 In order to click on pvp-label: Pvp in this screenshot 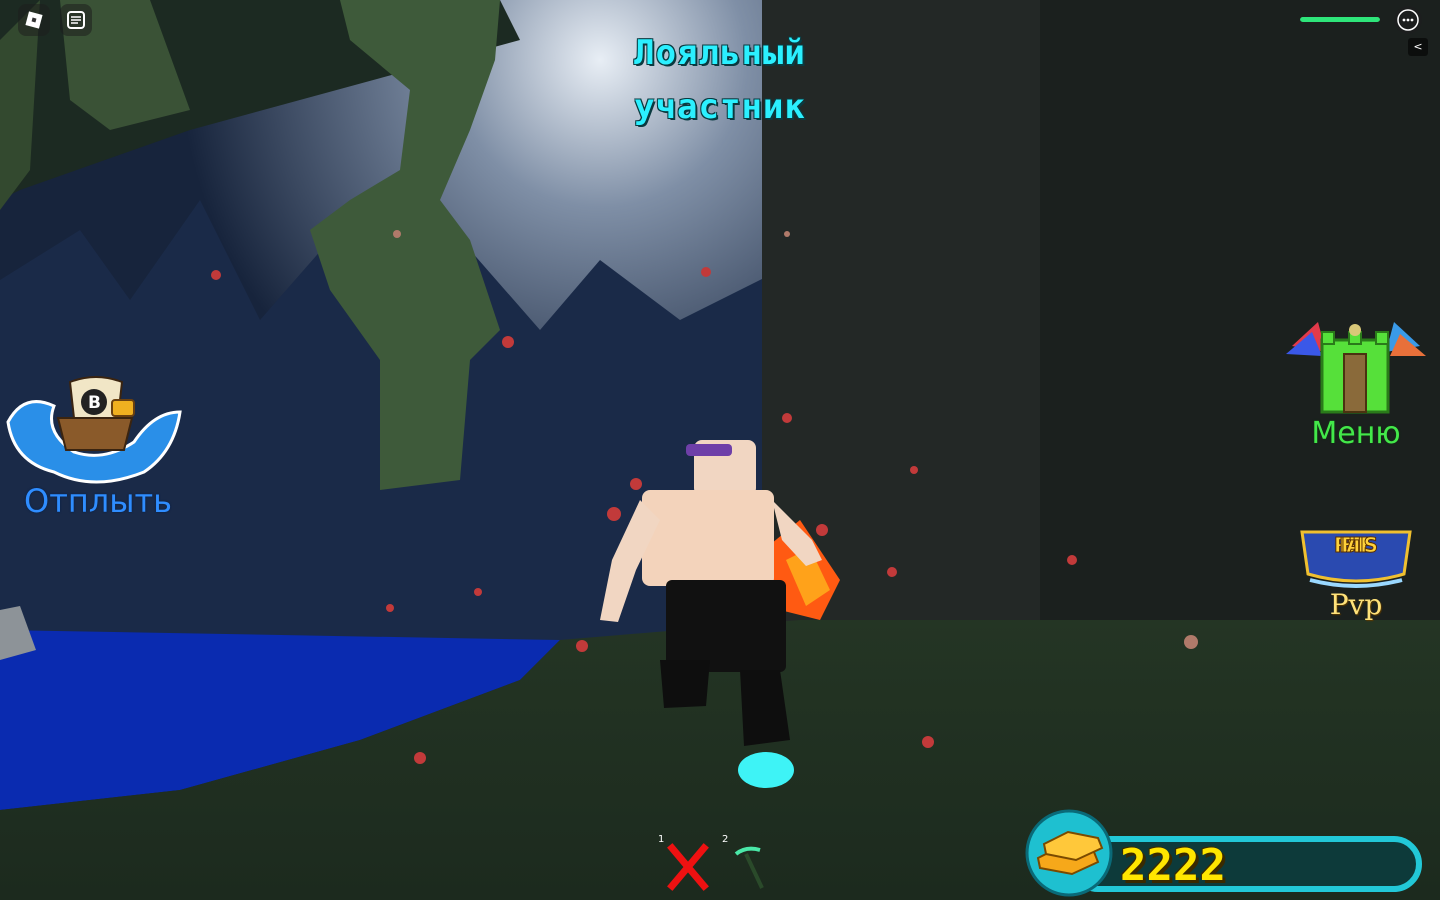, I will do `click(1356, 604)`.